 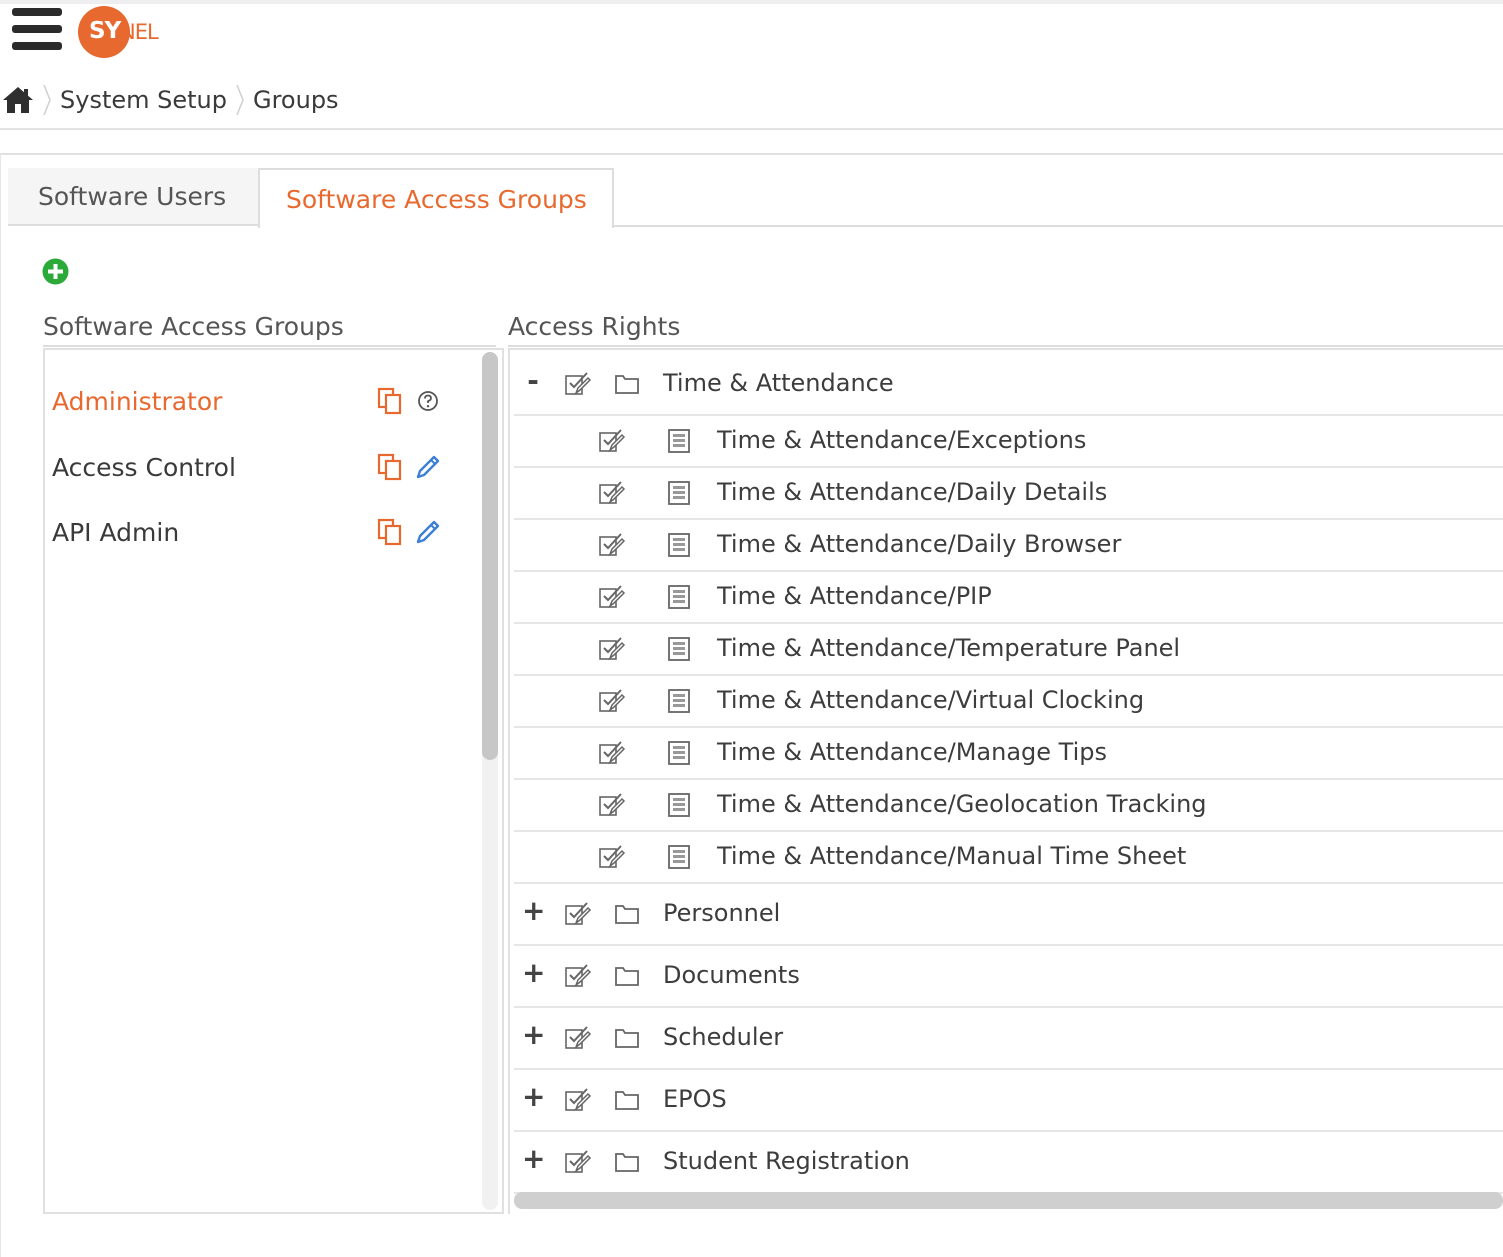 What do you see at coordinates (137, 401) in the screenshot?
I see `group-name: Administrator` at bounding box center [137, 401].